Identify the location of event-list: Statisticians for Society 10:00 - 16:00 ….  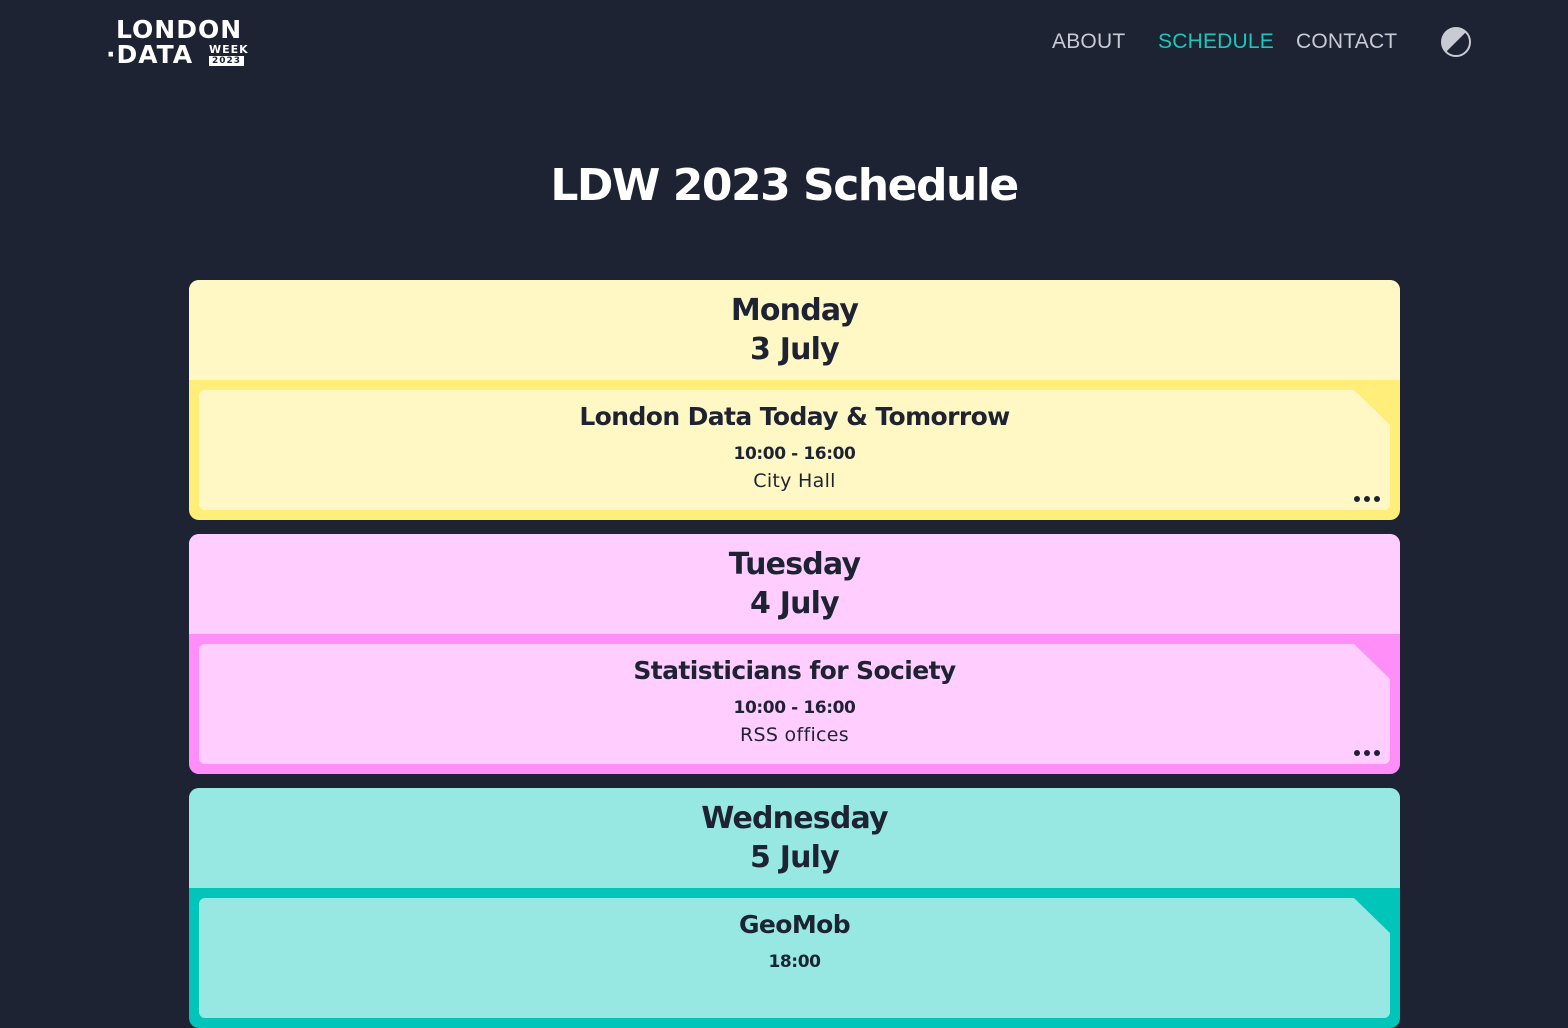
(794, 704).